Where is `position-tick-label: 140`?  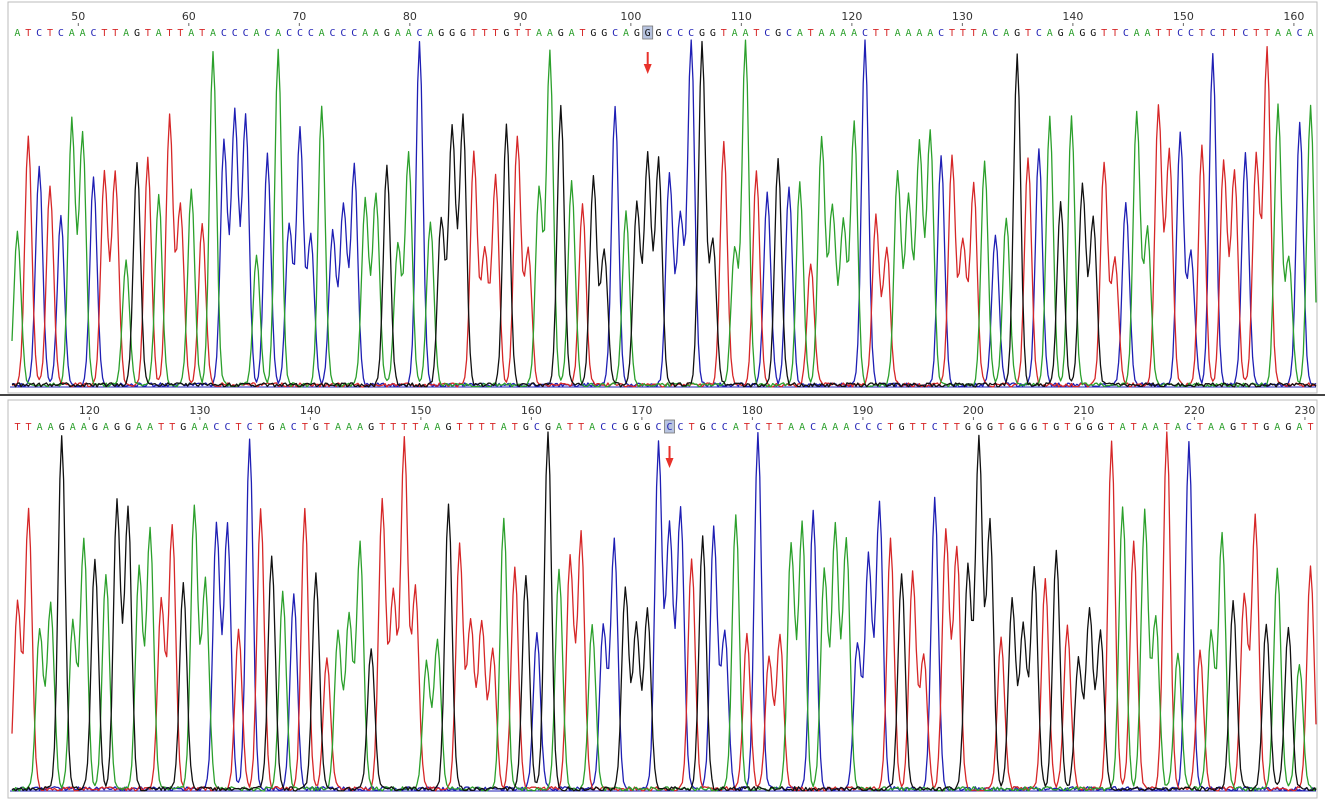
position-tick-label: 140 is located at coordinates (1072, 16).